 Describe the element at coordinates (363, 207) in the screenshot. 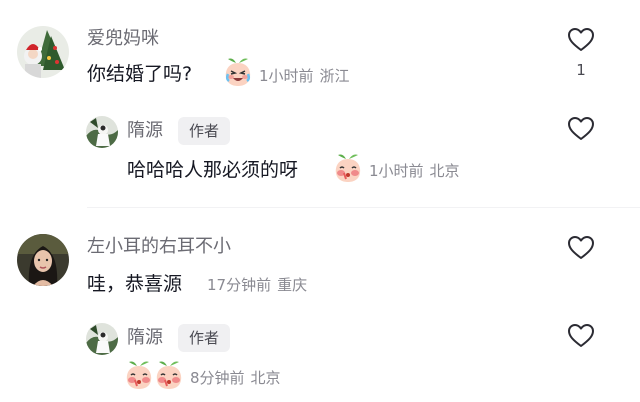

I see `comment-divider` at that location.